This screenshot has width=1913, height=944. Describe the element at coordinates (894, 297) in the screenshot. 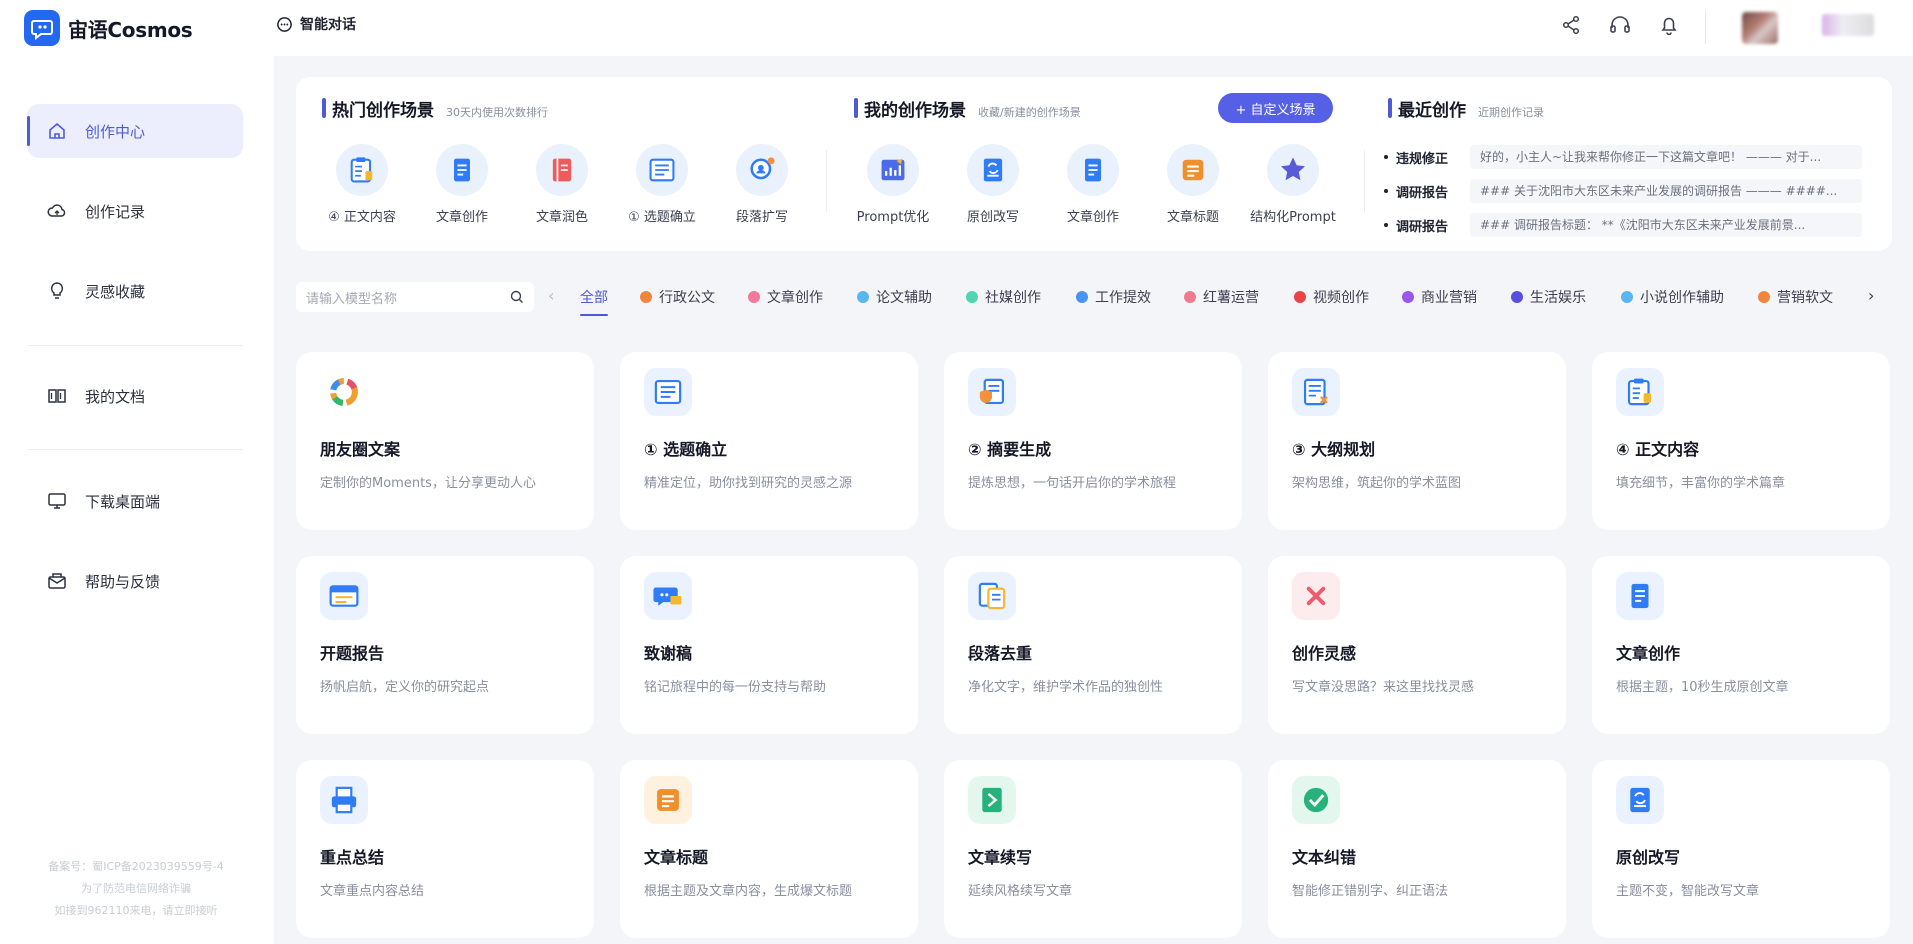

I see `category-tab: 论文辅助` at that location.